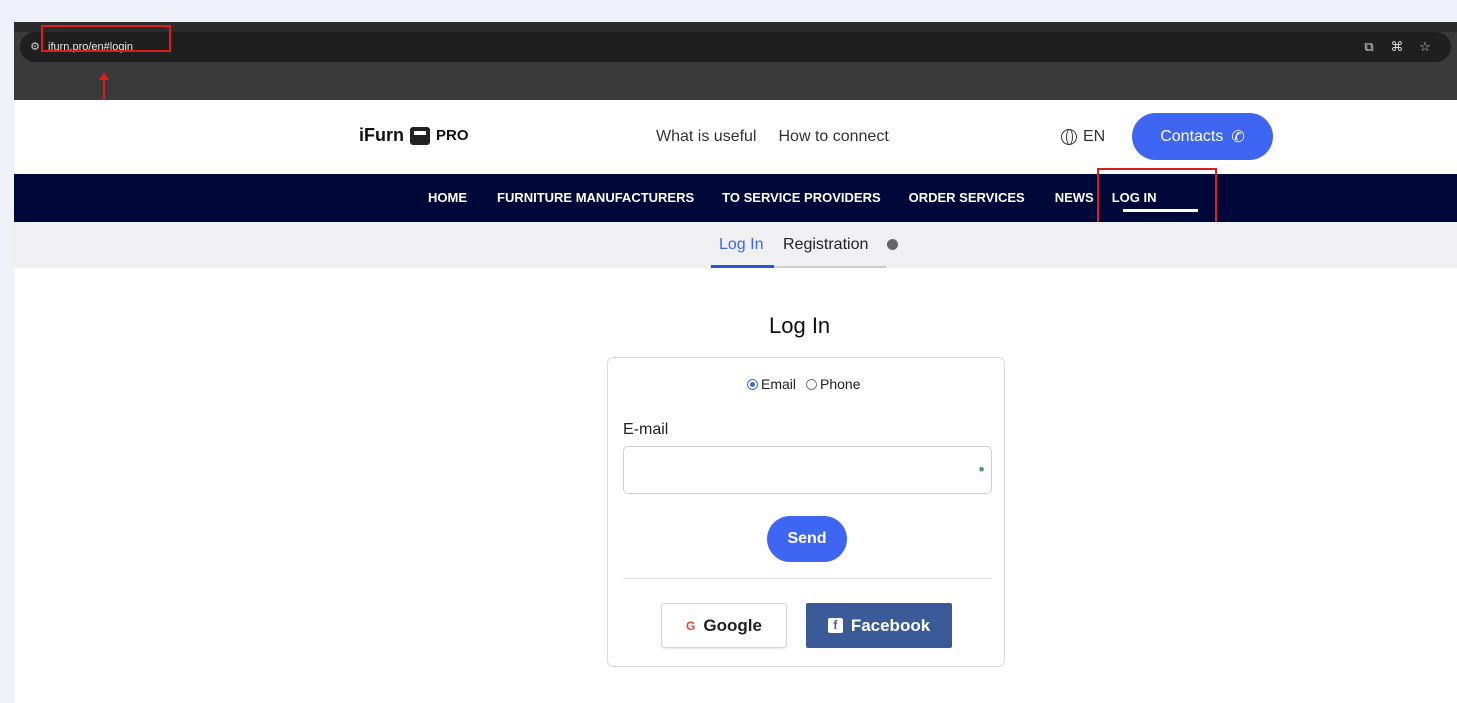  Describe the element at coordinates (35, 47) in the screenshot. I see `site-info-icon: ⚙` at that location.